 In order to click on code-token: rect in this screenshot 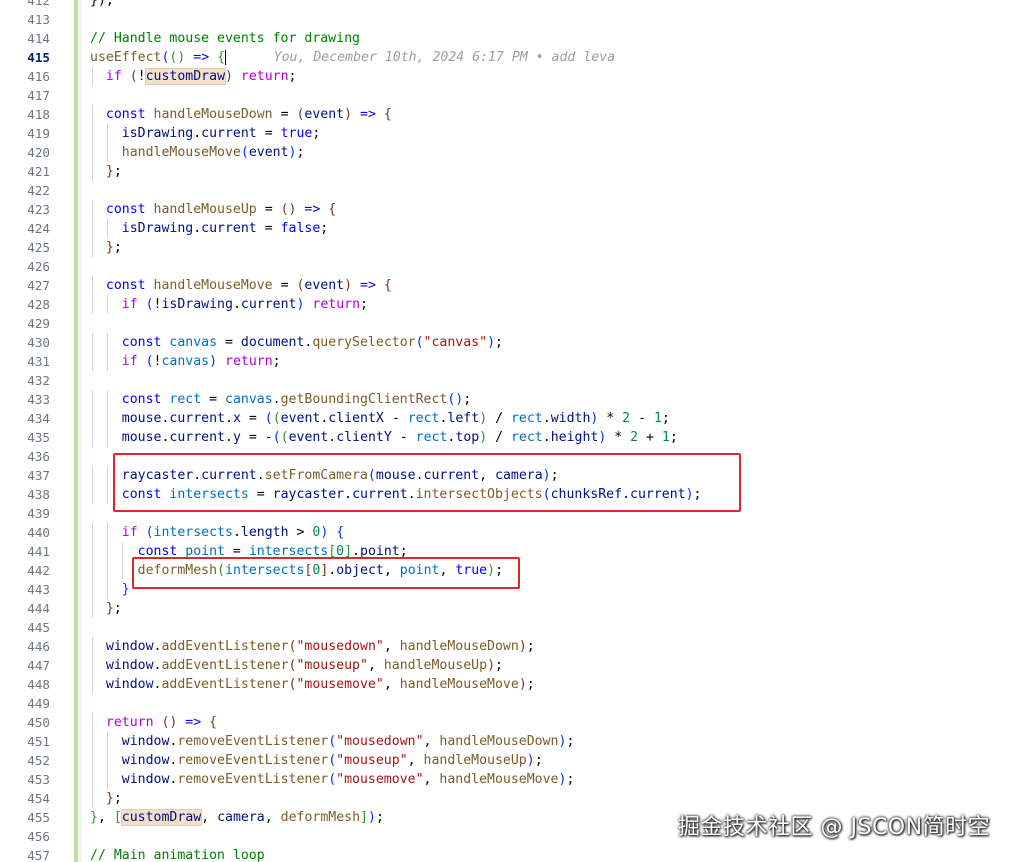, I will do `click(431, 437)`.